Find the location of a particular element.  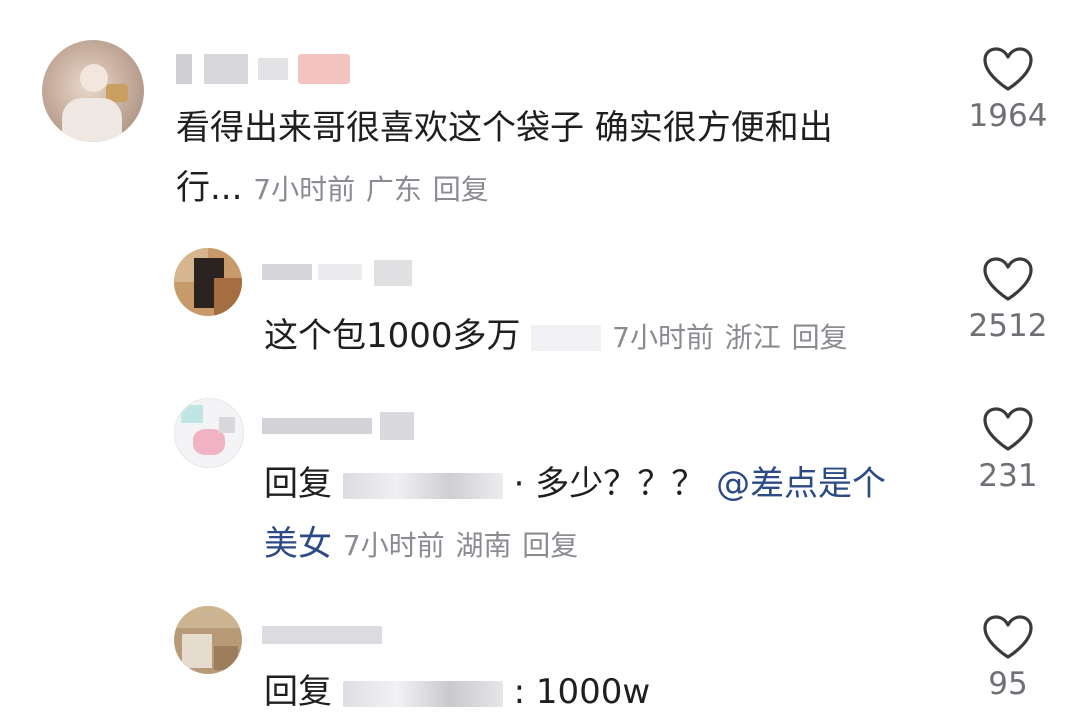

like-button: 1964 is located at coordinates (1008, 90).